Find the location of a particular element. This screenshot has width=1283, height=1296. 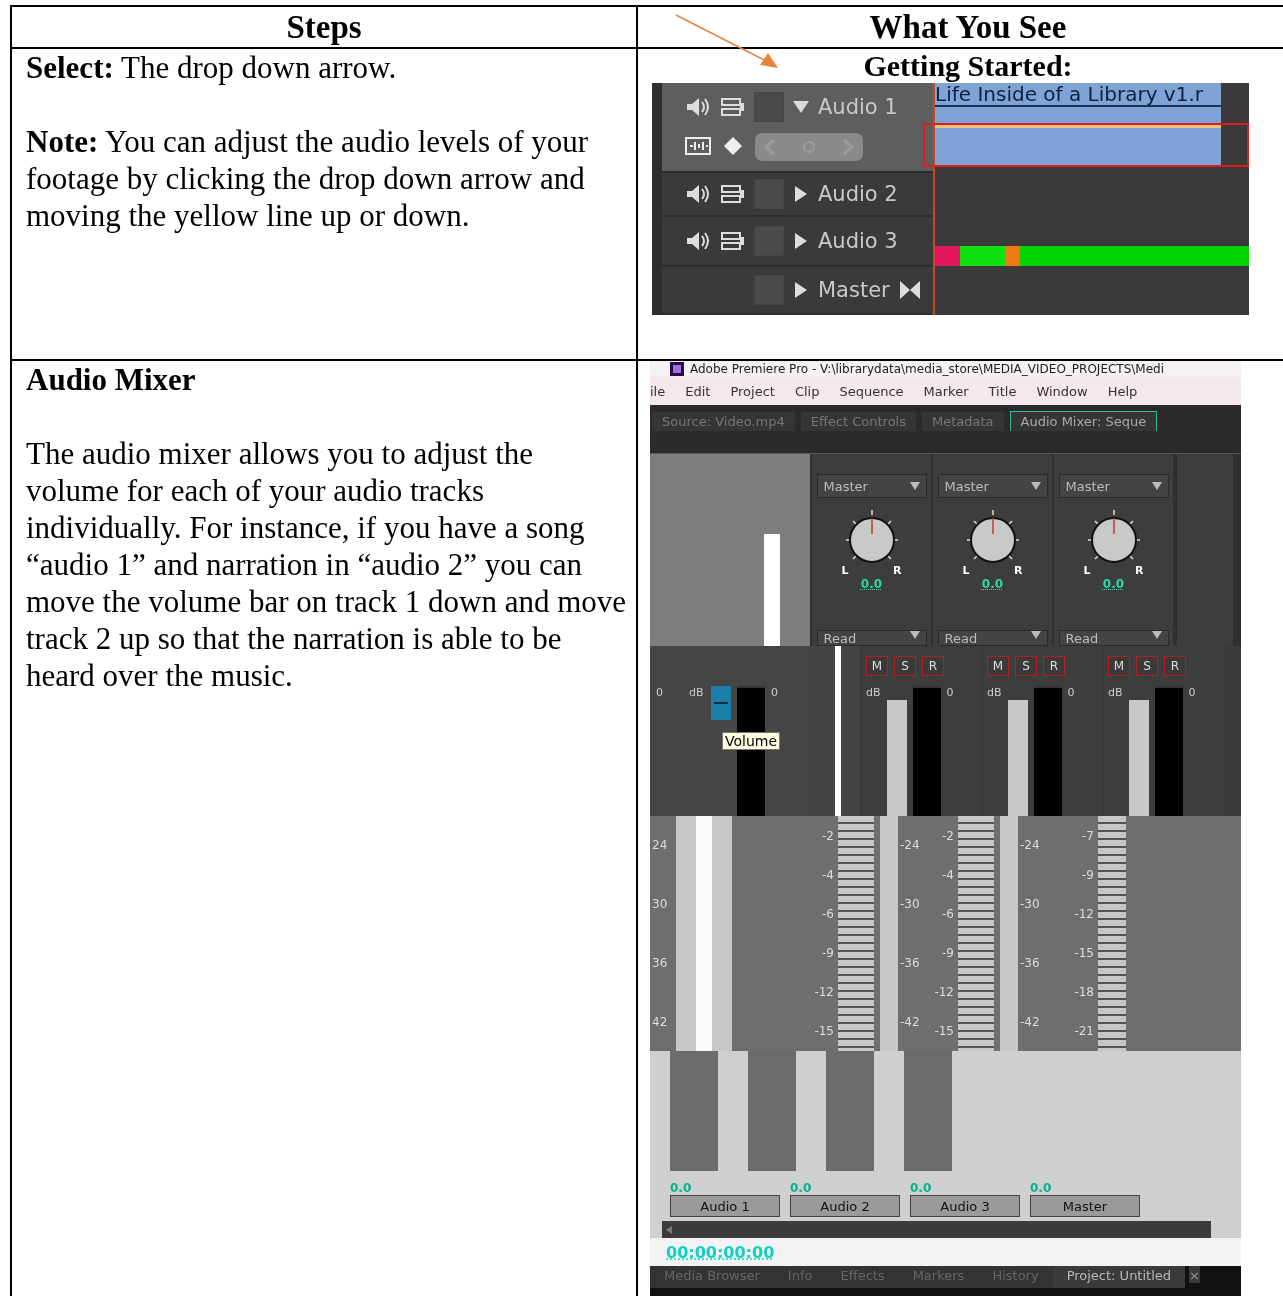

column-header: Steps is located at coordinates (324, 27).